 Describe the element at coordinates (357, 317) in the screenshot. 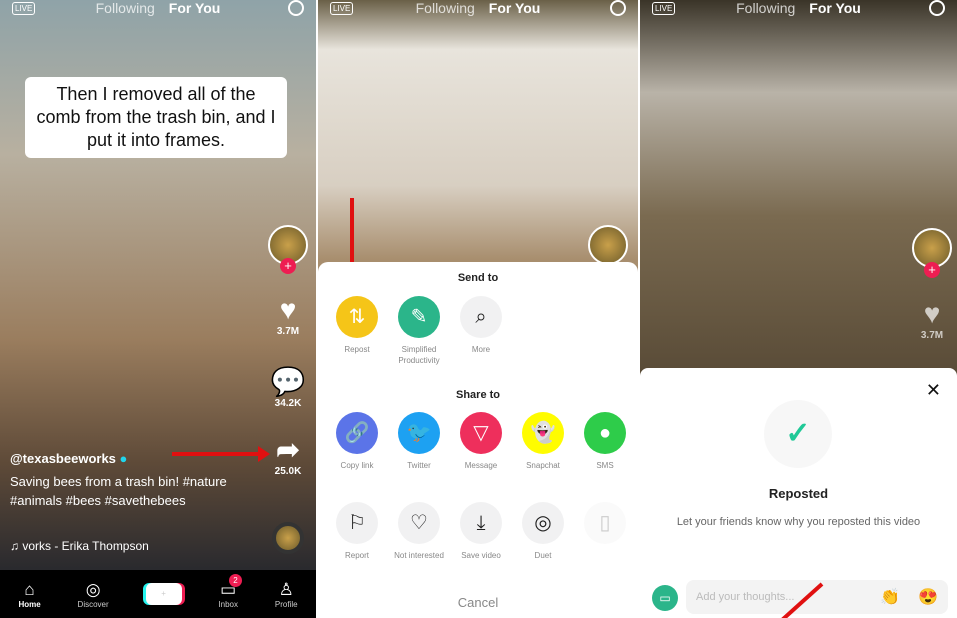

I see `repost-icon: ⇅` at that location.